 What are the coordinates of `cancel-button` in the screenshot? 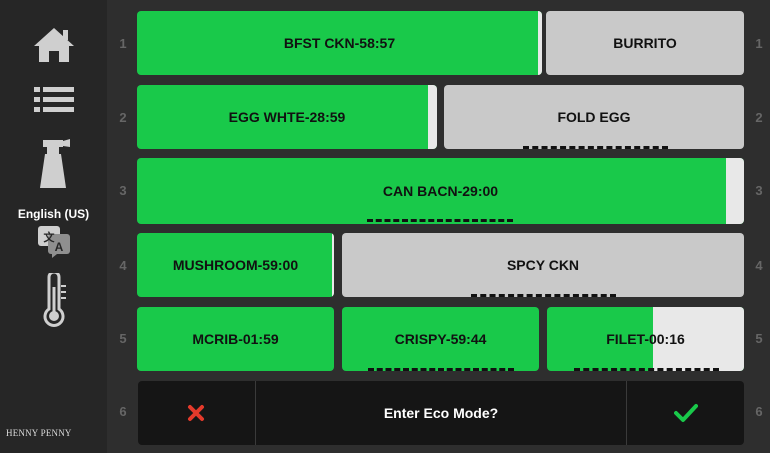 It's located at (197, 413).